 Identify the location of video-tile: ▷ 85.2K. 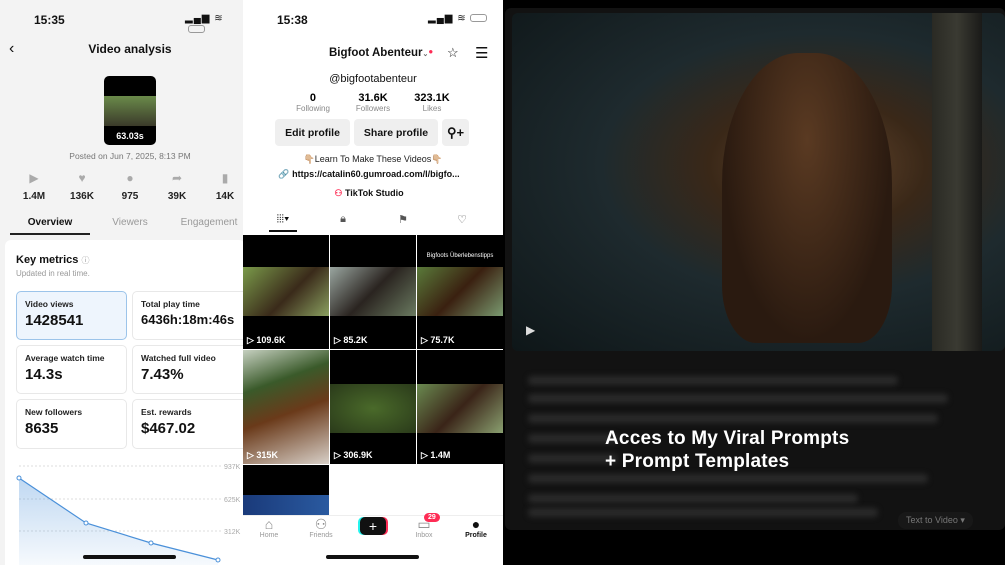
(373, 292).